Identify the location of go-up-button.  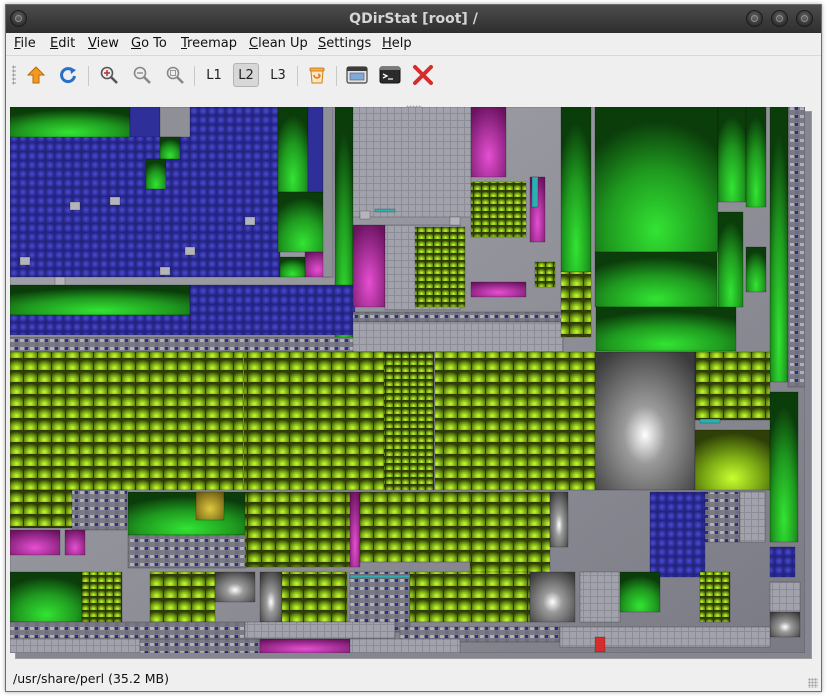
(36, 75).